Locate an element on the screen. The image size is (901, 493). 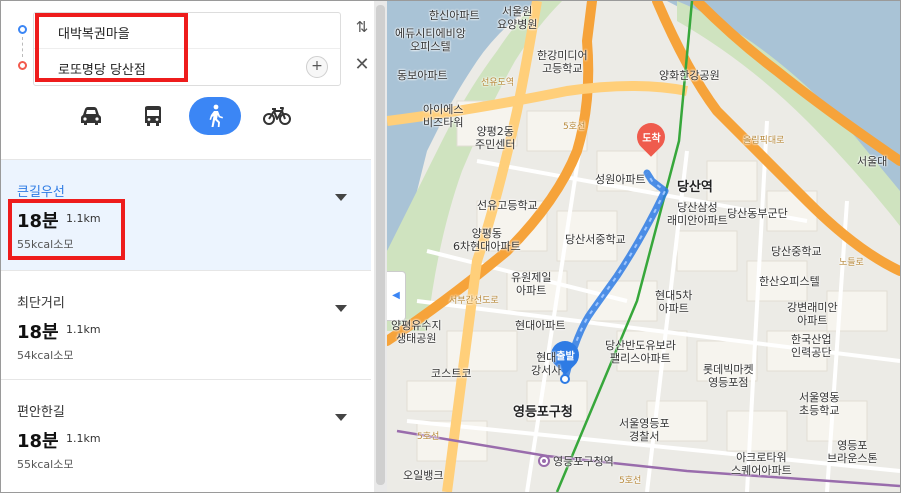
map-label: 현대 강서사 is located at coordinates (546, 364).